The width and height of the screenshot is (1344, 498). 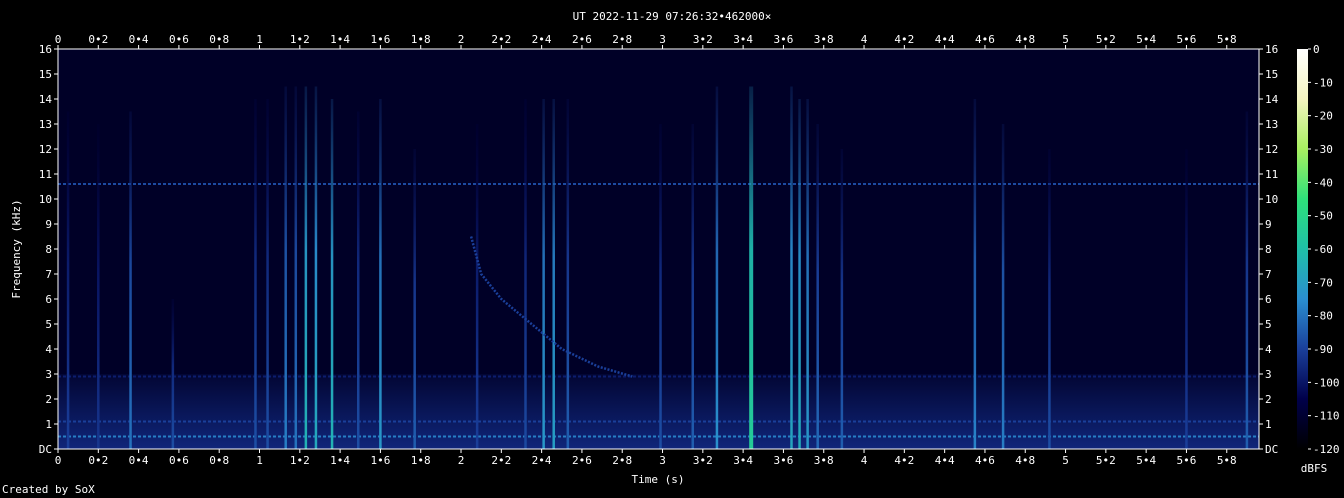 What do you see at coordinates (380, 39) in the screenshot?
I see `x-tick-label-top: 1•6` at bounding box center [380, 39].